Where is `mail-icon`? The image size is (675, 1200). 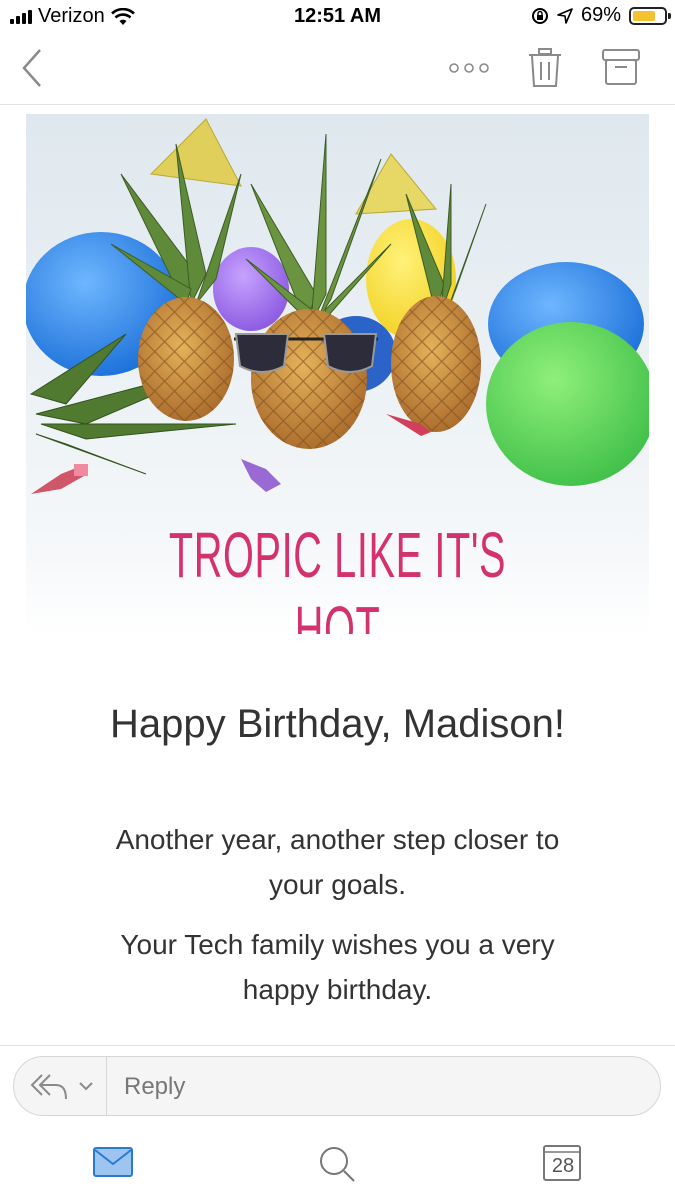 mail-icon is located at coordinates (113, 1162).